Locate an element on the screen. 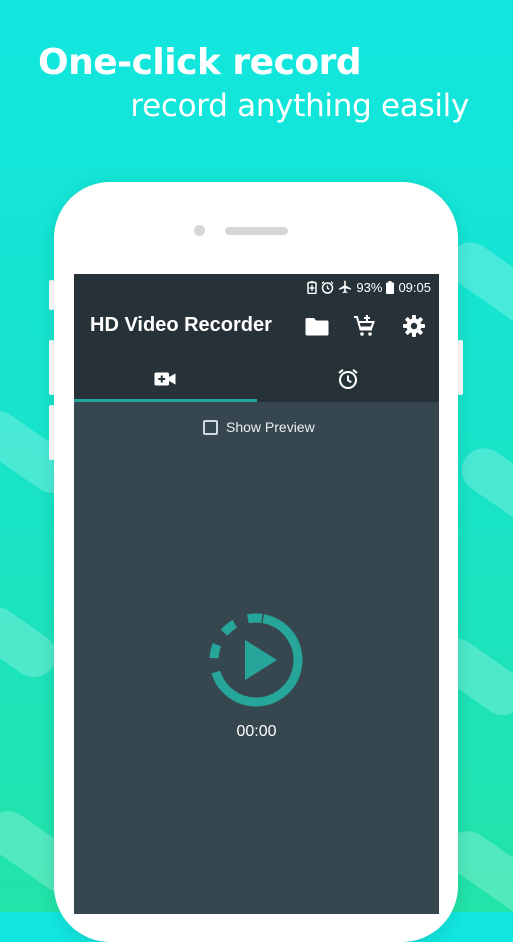  app-title: HD Video Recorder is located at coordinates (181, 325).